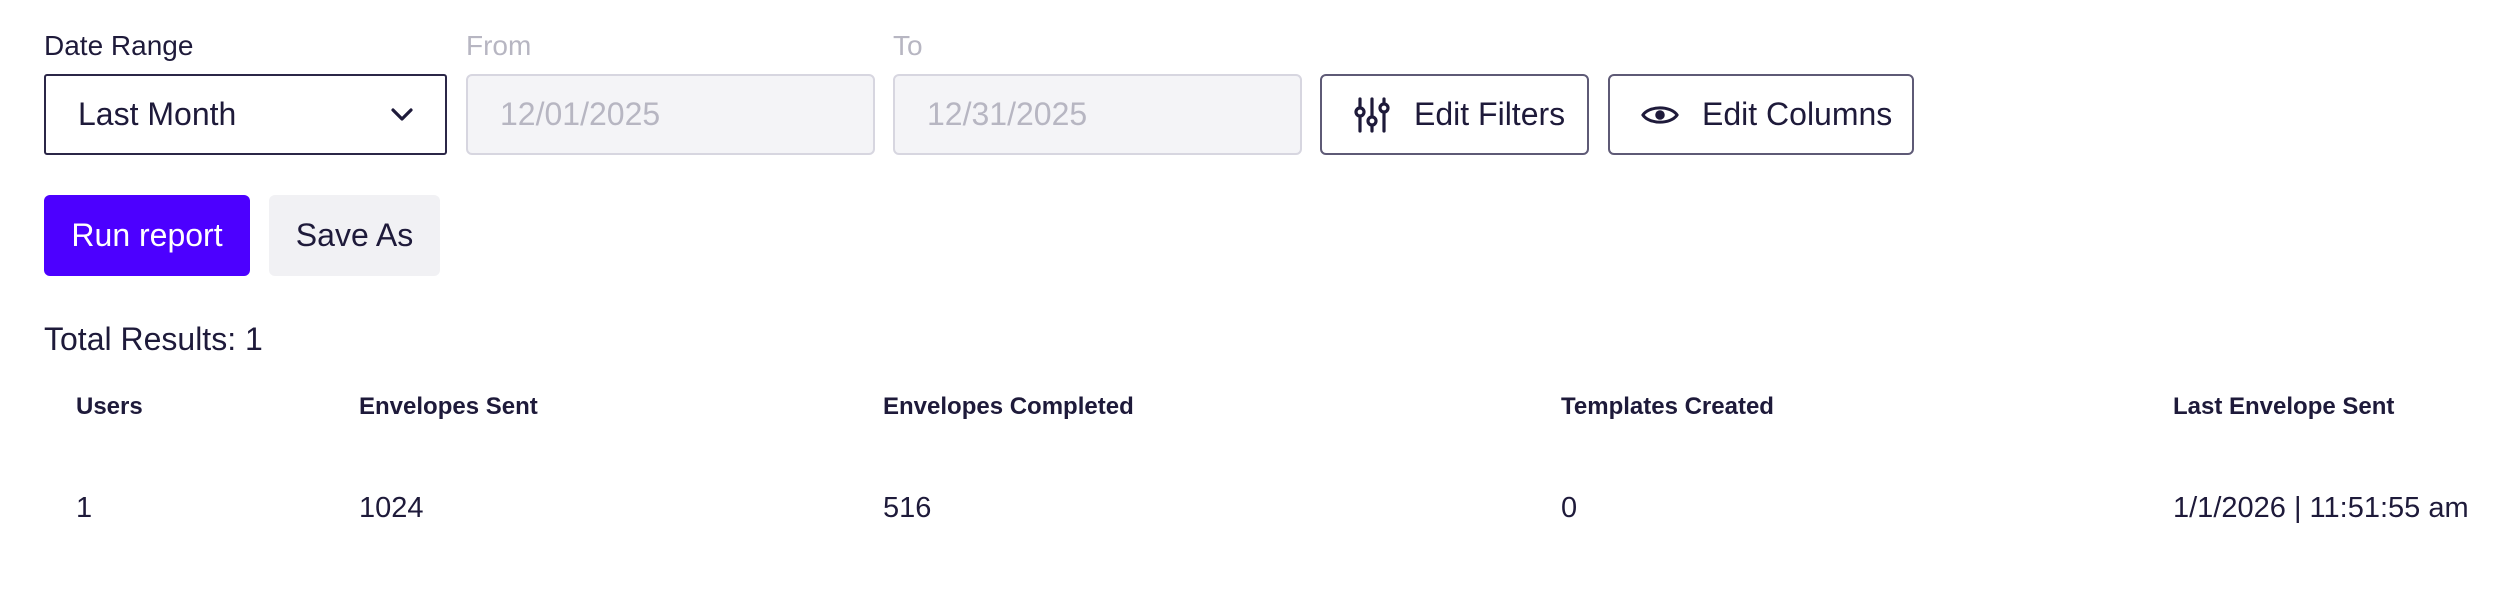 This screenshot has width=2512, height=612. Describe the element at coordinates (1569, 508) in the screenshot. I see `cell-templates-created: 0` at that location.